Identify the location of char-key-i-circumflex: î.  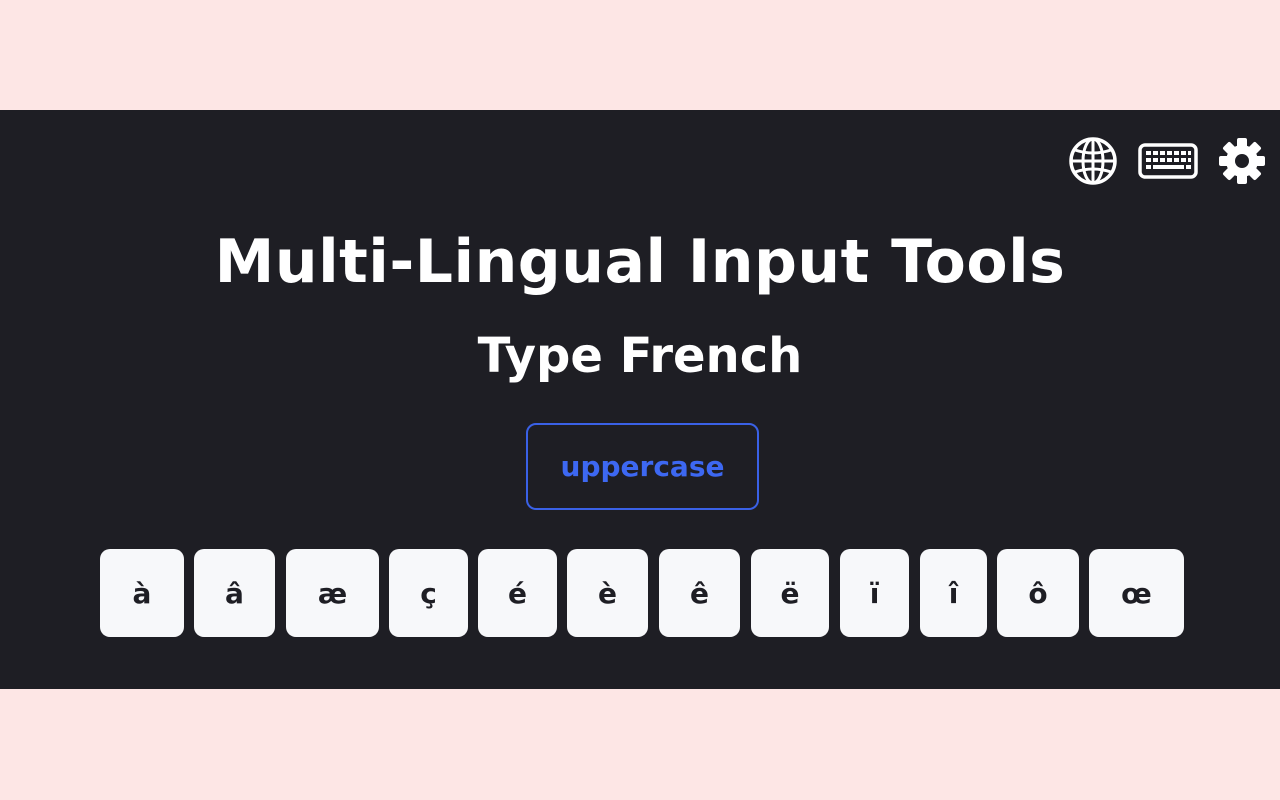
(953, 593).